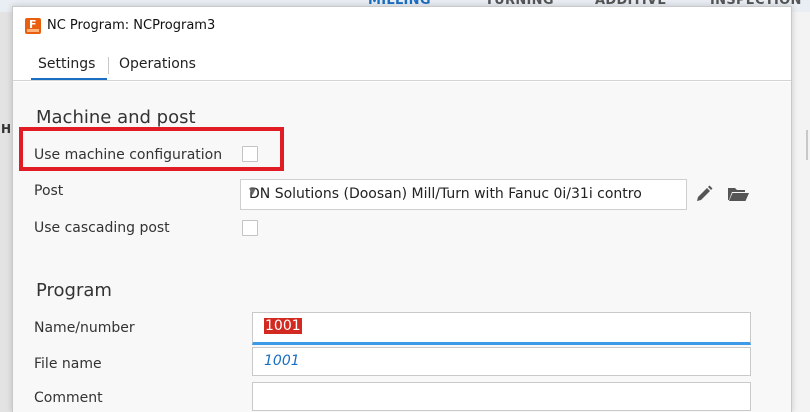  What do you see at coordinates (737, 194) in the screenshot?
I see `folder-open-icon` at bounding box center [737, 194].